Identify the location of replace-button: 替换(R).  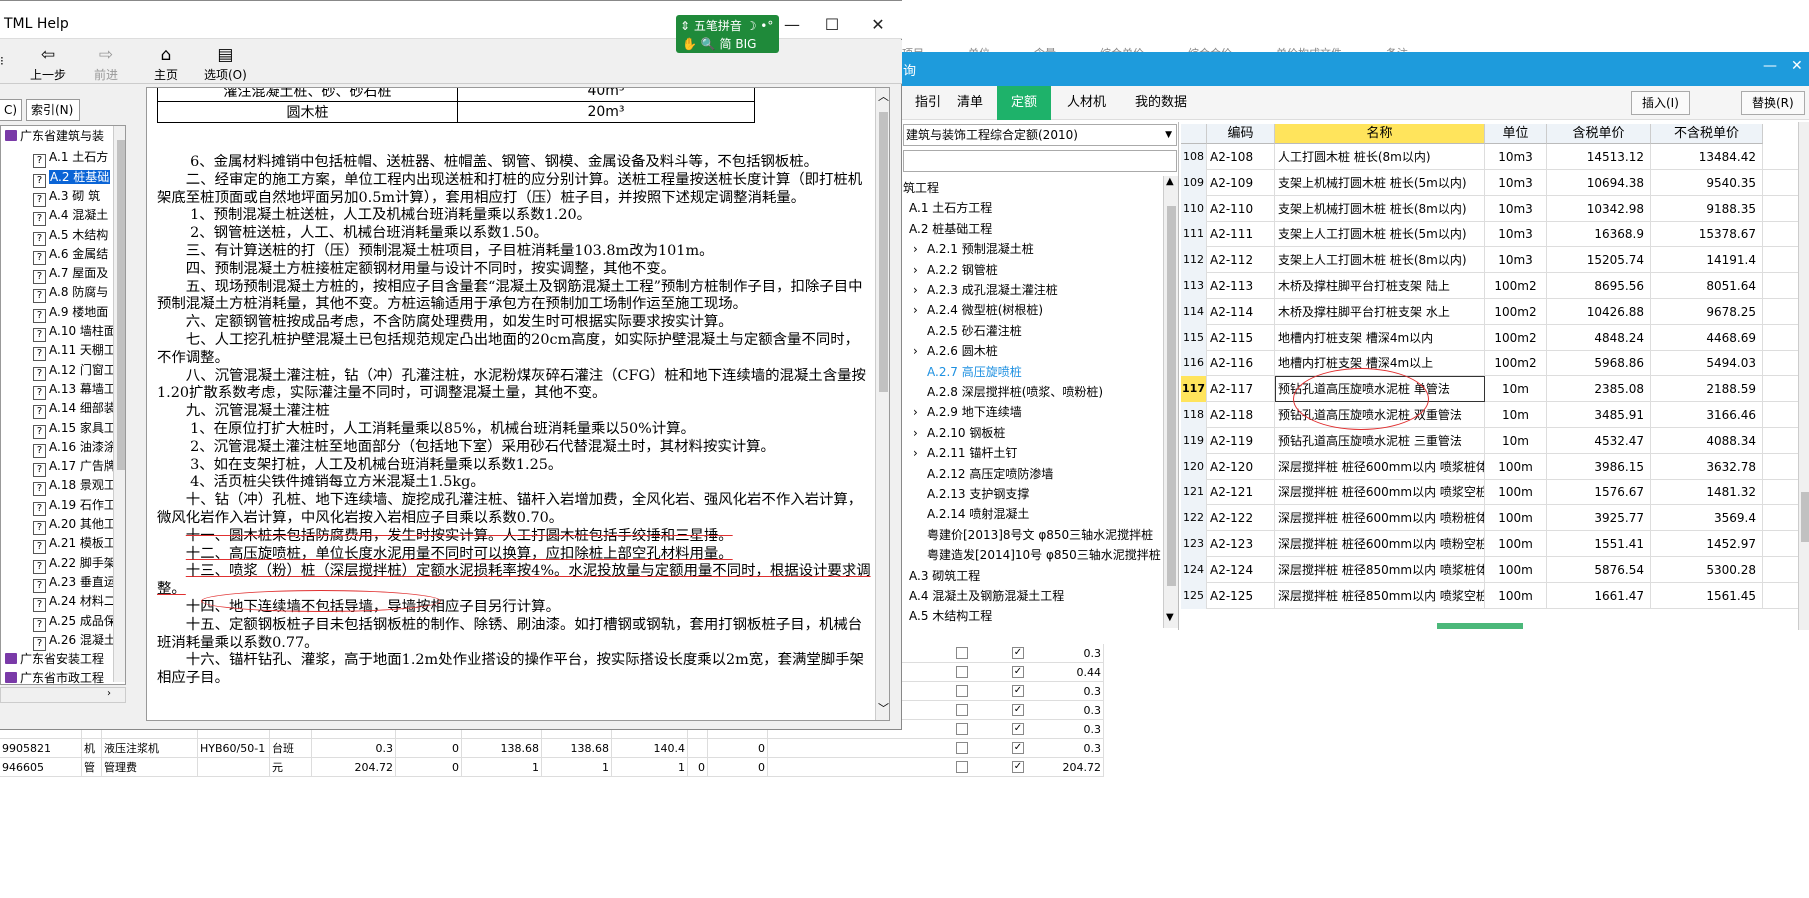
(1773, 103).